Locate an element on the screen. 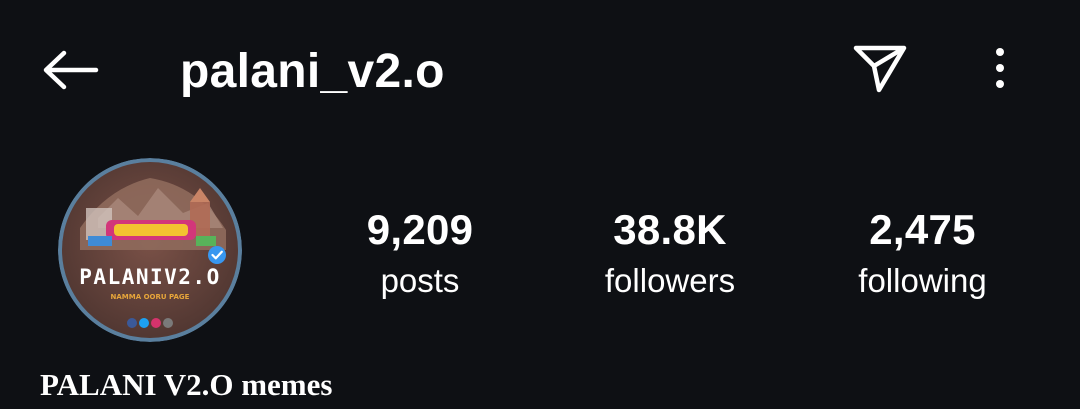  posts-stat: 9,209 posts is located at coordinates (420, 251).